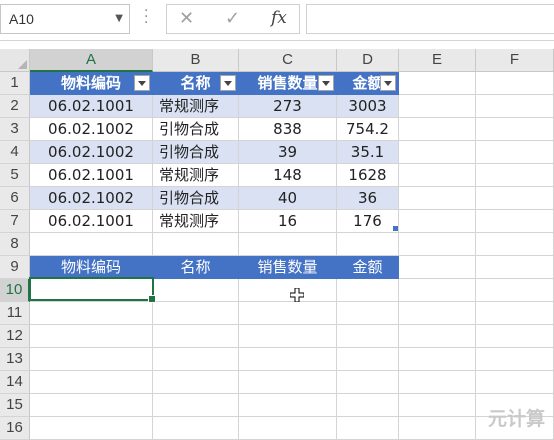  Describe the element at coordinates (437, 313) in the screenshot. I see `cell-e11` at that location.